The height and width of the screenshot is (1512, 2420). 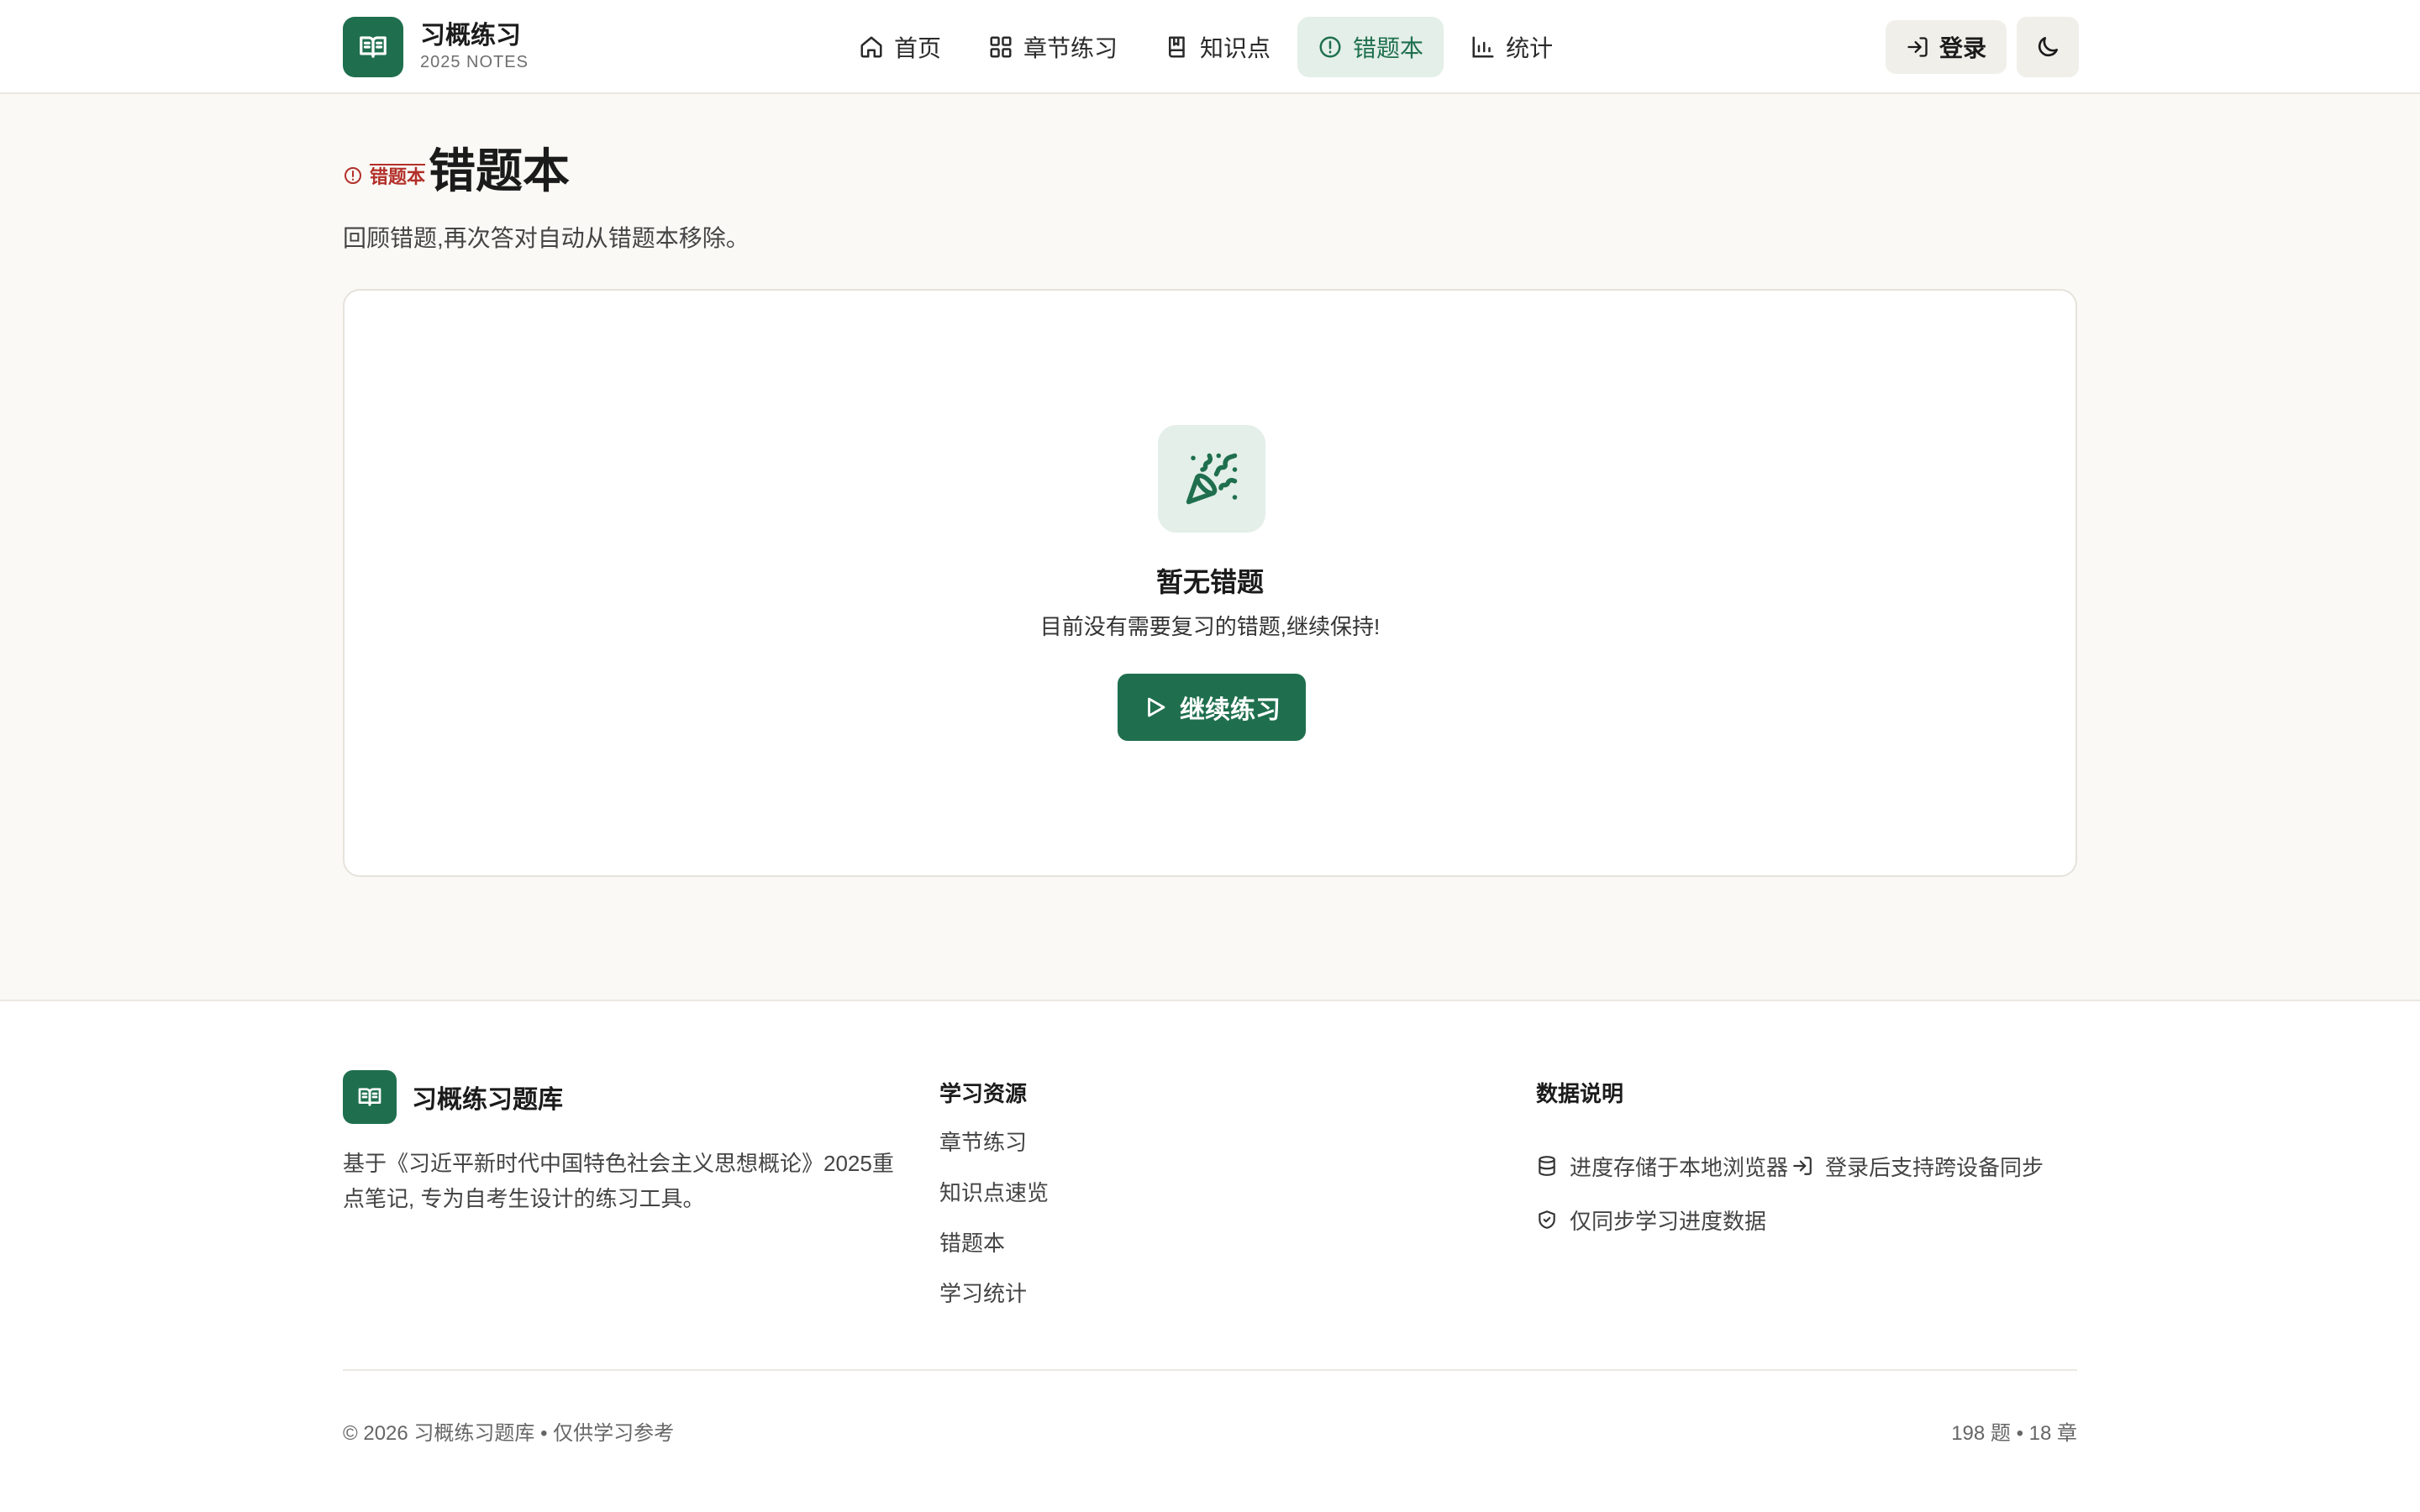 I want to click on nav-item-stats: 统计, so click(x=1511, y=47).